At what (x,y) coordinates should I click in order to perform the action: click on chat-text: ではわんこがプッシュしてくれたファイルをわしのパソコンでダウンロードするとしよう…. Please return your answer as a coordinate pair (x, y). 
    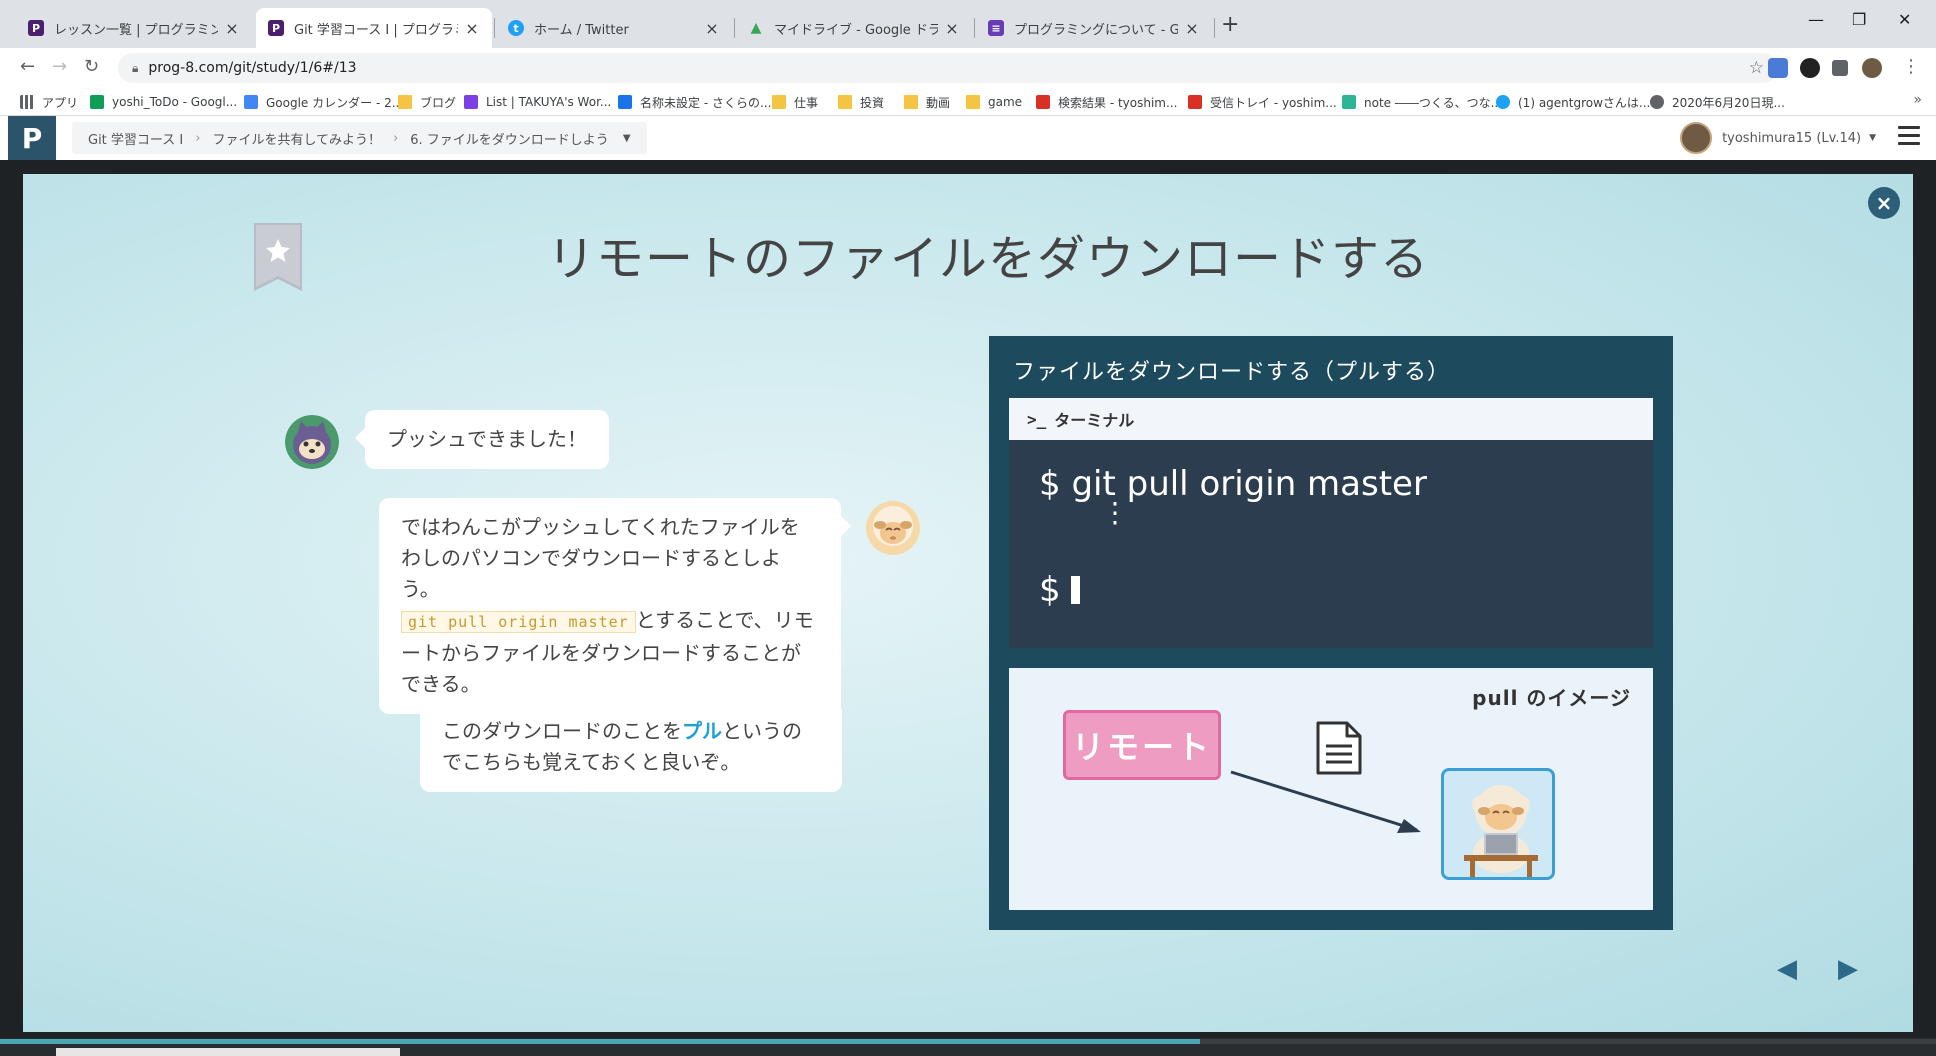
    Looking at the image, I should click on (600, 558).